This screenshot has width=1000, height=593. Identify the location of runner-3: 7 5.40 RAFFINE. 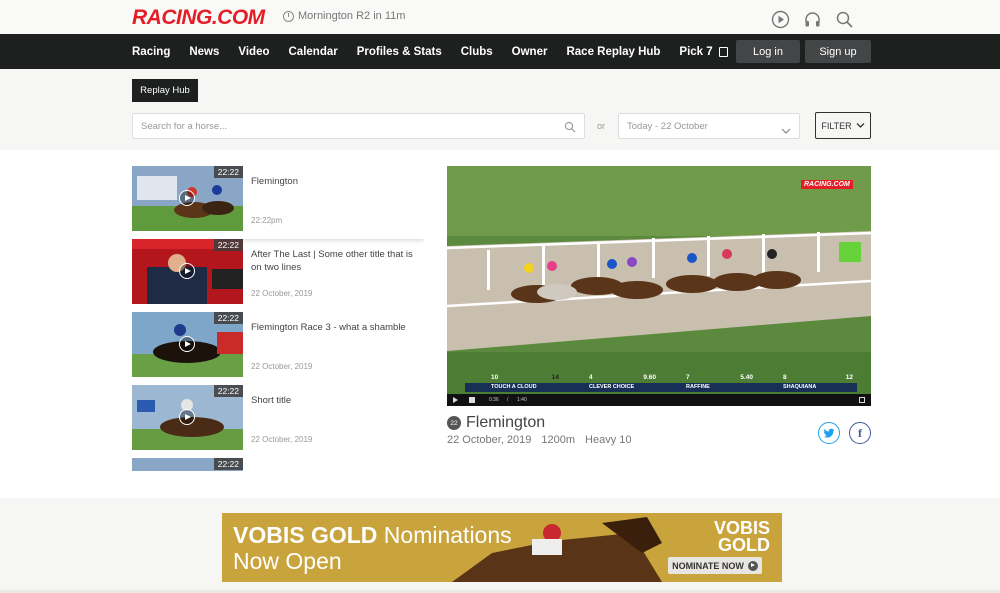
(708, 382).